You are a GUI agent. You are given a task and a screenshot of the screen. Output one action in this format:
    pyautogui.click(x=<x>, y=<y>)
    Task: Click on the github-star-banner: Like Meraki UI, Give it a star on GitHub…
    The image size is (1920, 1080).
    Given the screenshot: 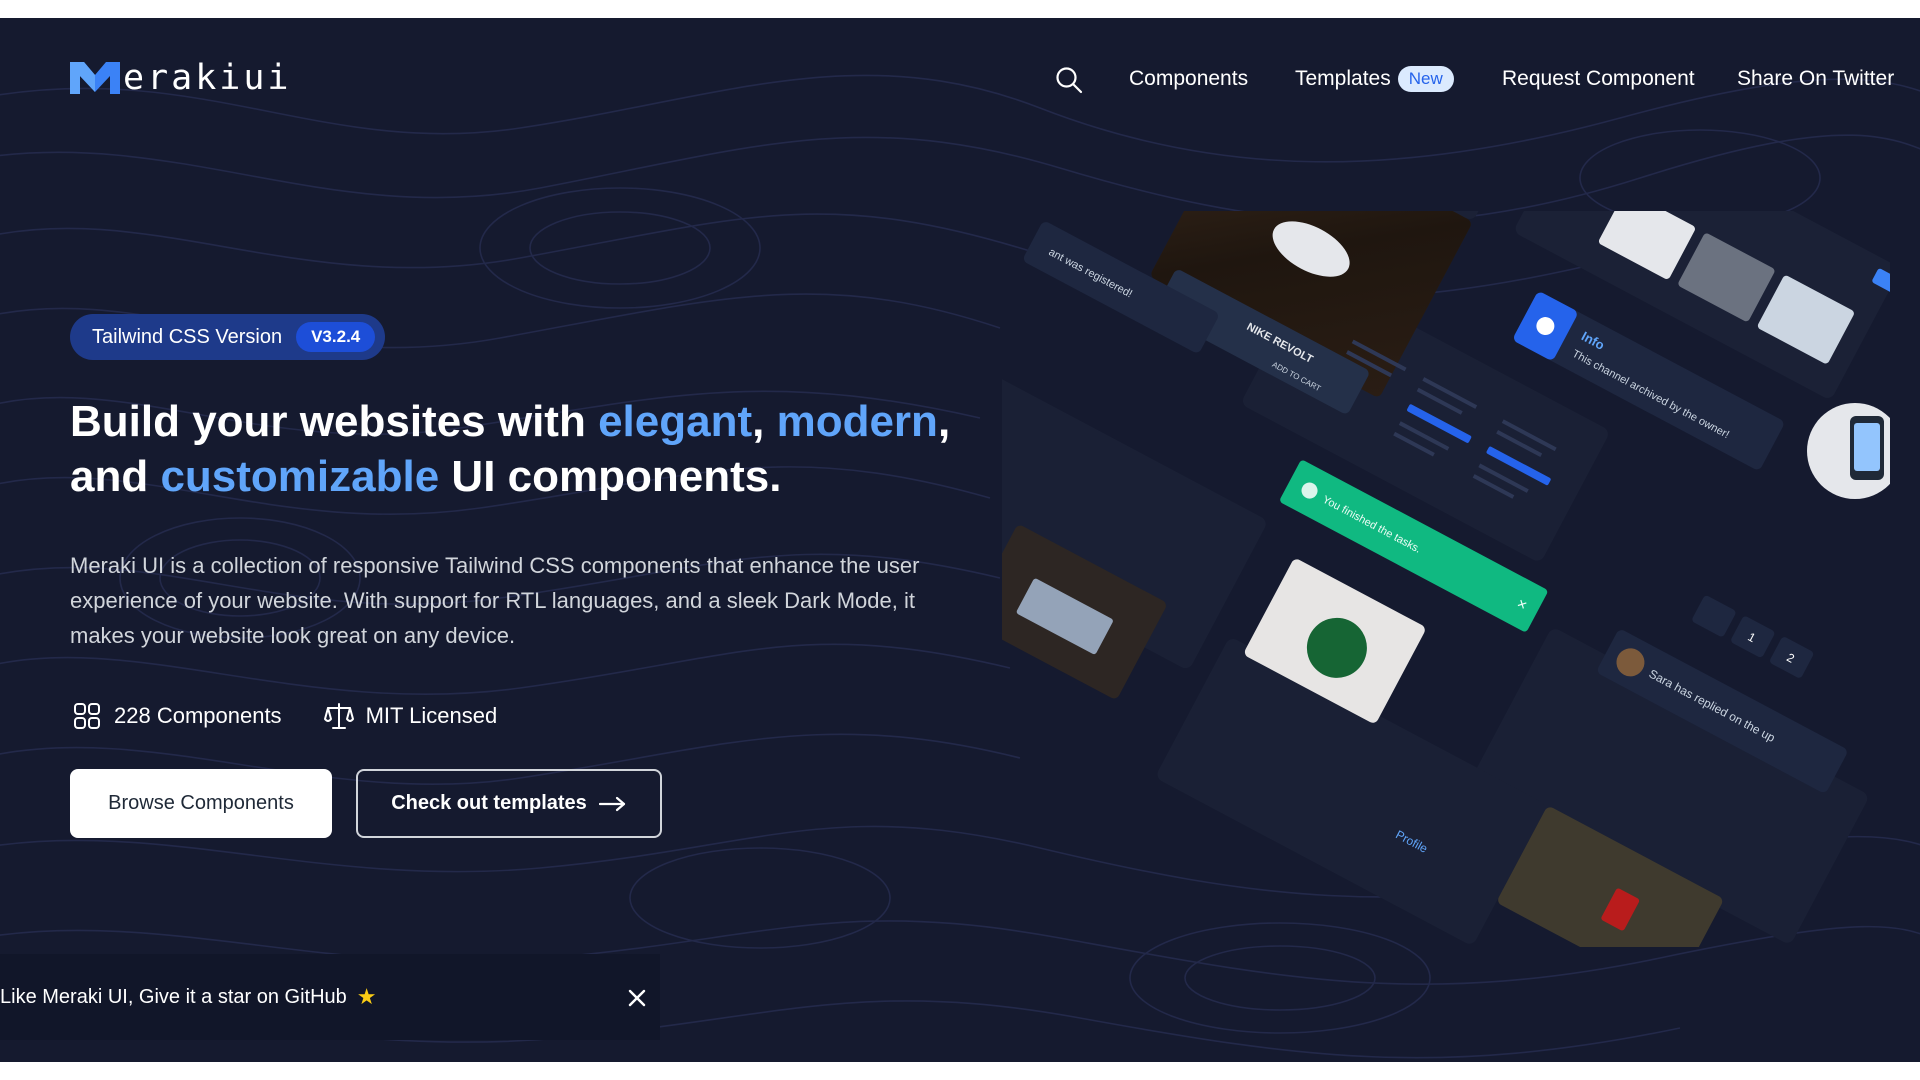 What is the action you would take?
    pyautogui.click(x=330, y=997)
    